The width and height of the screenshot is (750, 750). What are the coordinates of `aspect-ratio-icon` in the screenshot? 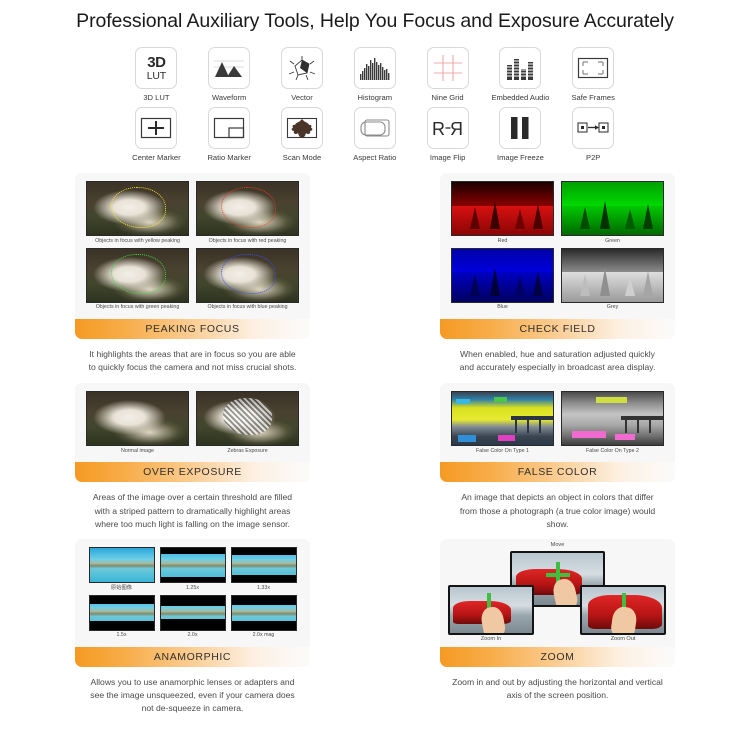 It's located at (374, 128).